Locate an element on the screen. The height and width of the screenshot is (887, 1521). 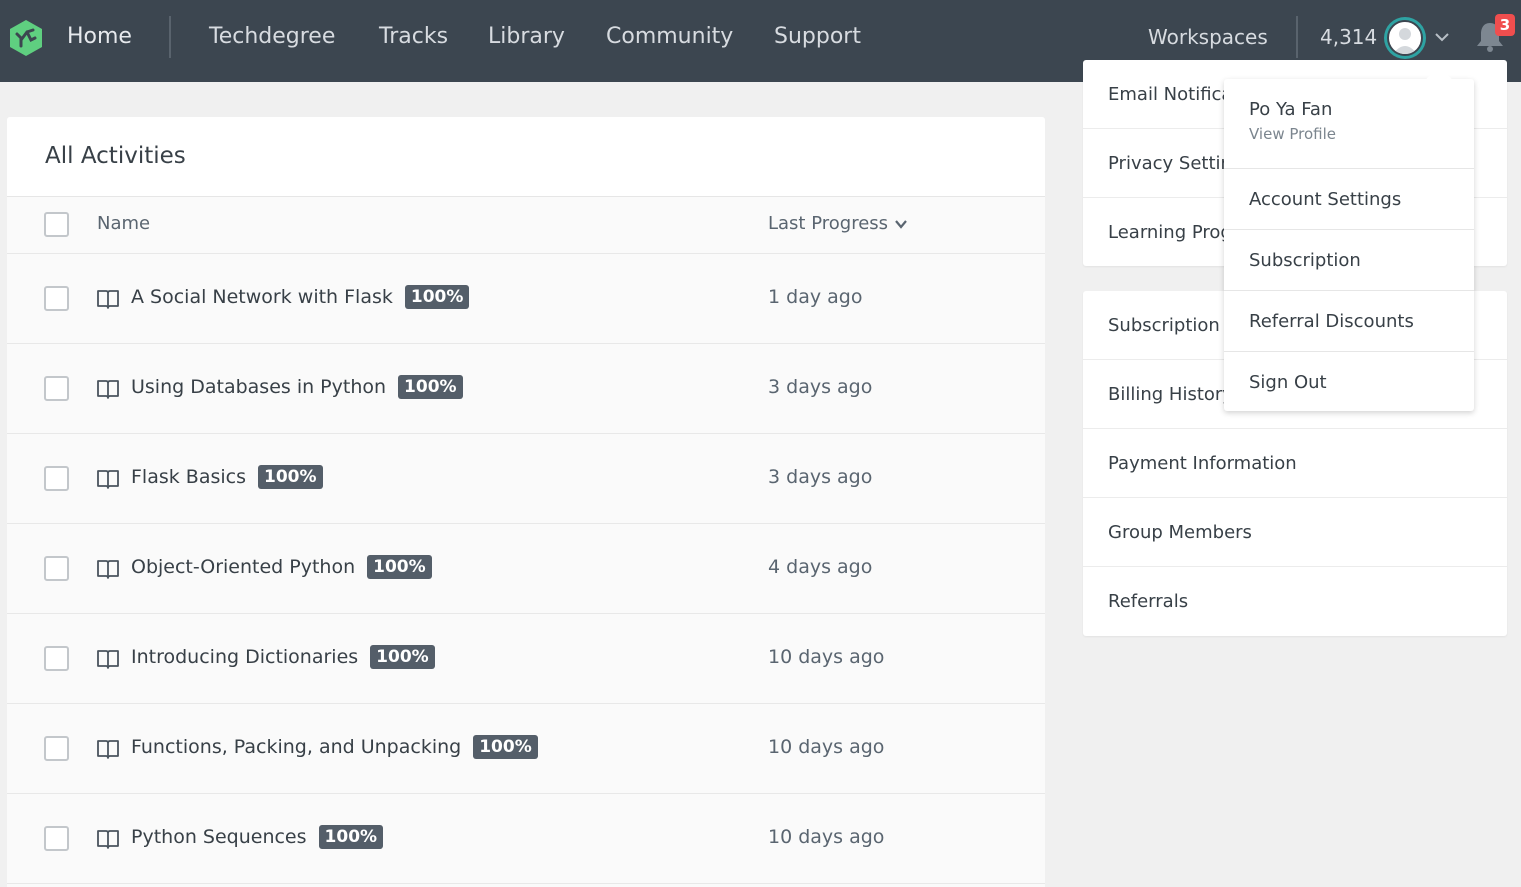
column-header-label: Last Progress is located at coordinates (828, 223).